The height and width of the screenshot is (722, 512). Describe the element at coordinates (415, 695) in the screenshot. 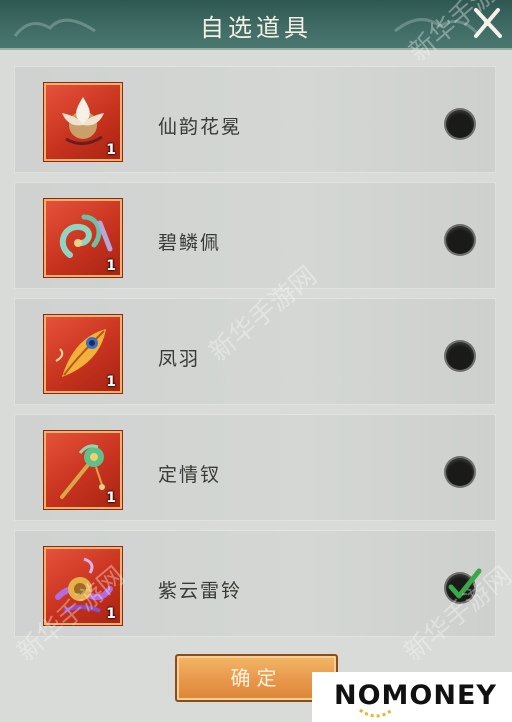

I see `brand-wordmark: NOMONEY` at that location.